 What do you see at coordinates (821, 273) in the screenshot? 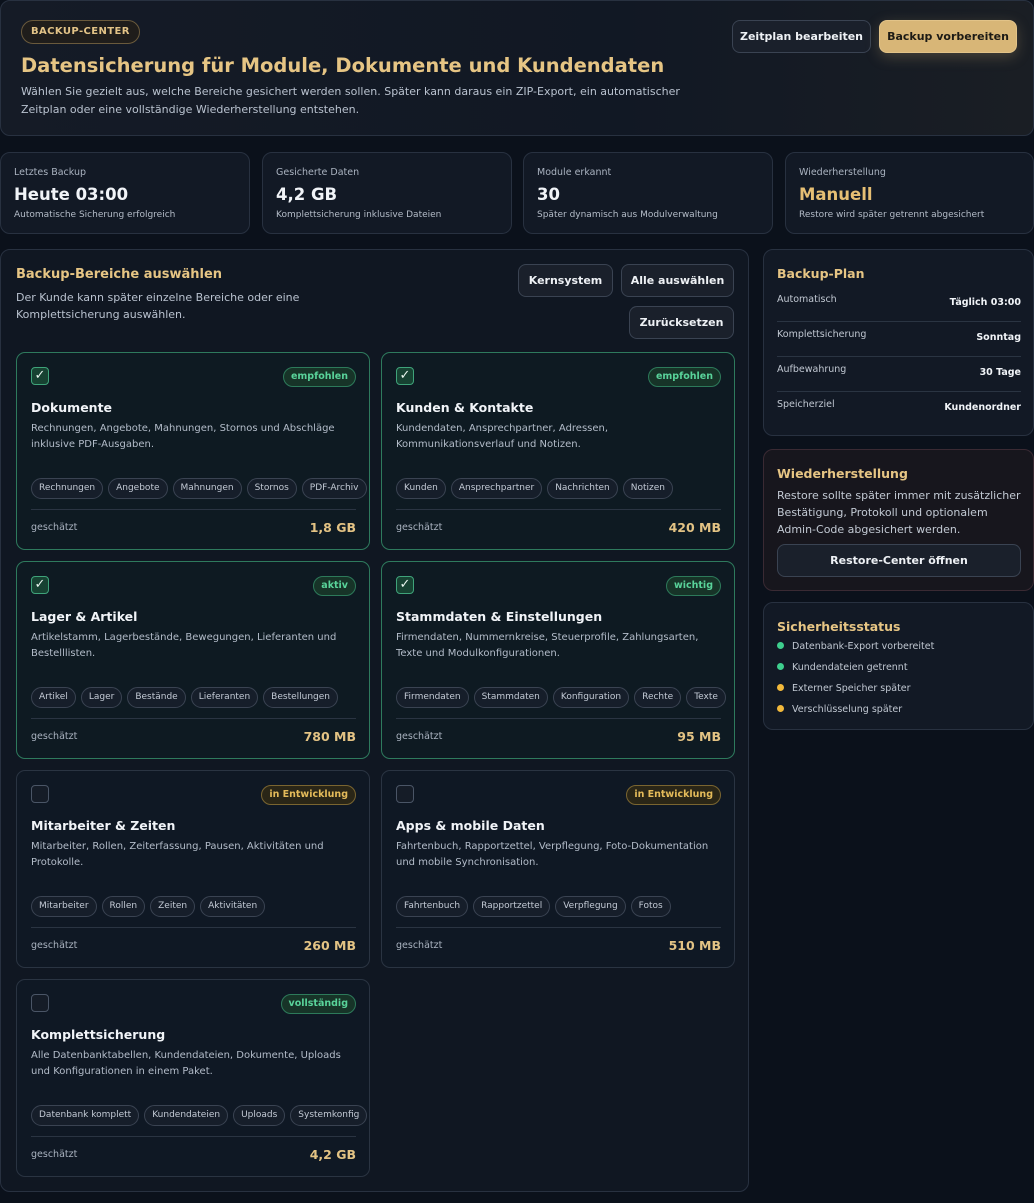
I see `backup-plan-title: Backup-Plan` at bounding box center [821, 273].